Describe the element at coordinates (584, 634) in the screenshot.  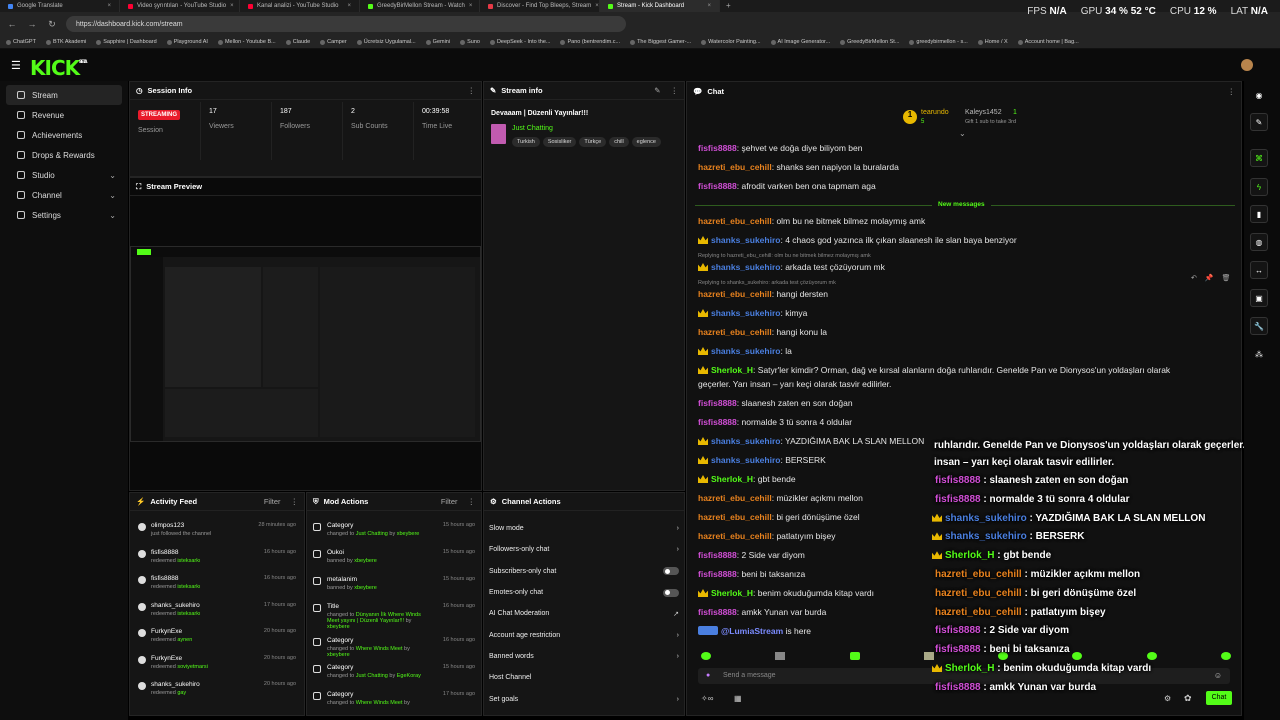
I see `channel-action-account-age-restriction: Account age restriction ›` at that location.